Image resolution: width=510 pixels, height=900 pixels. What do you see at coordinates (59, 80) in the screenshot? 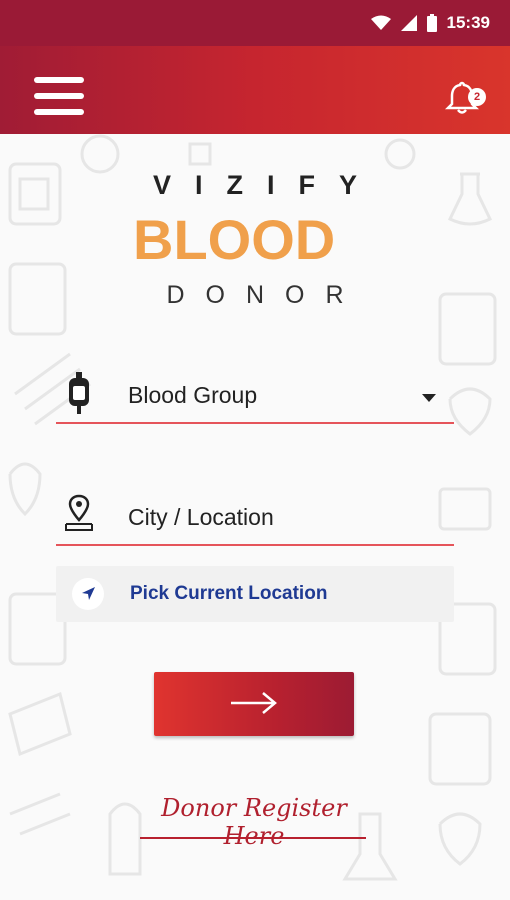
I see `menu-icon` at bounding box center [59, 80].